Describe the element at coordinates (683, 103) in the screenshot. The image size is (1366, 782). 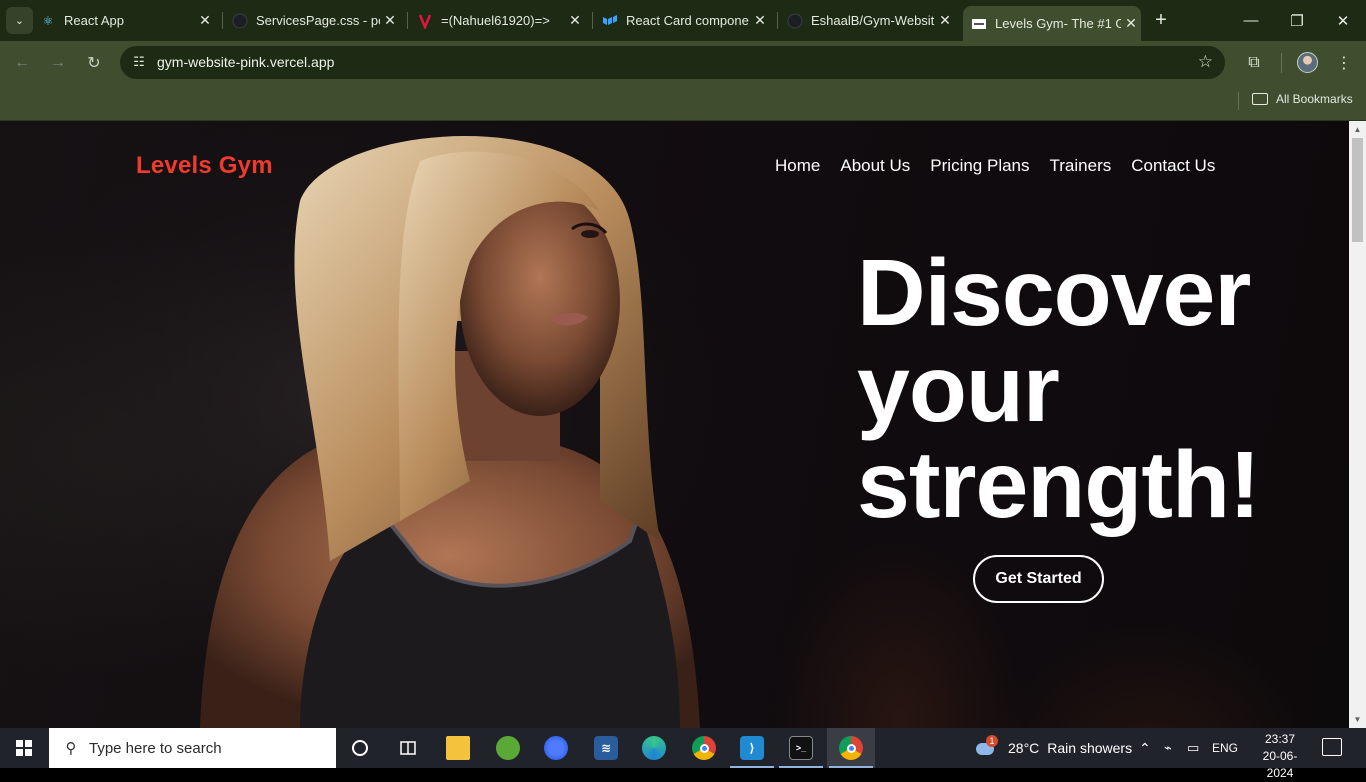
I see `bookmarks-bar` at that location.